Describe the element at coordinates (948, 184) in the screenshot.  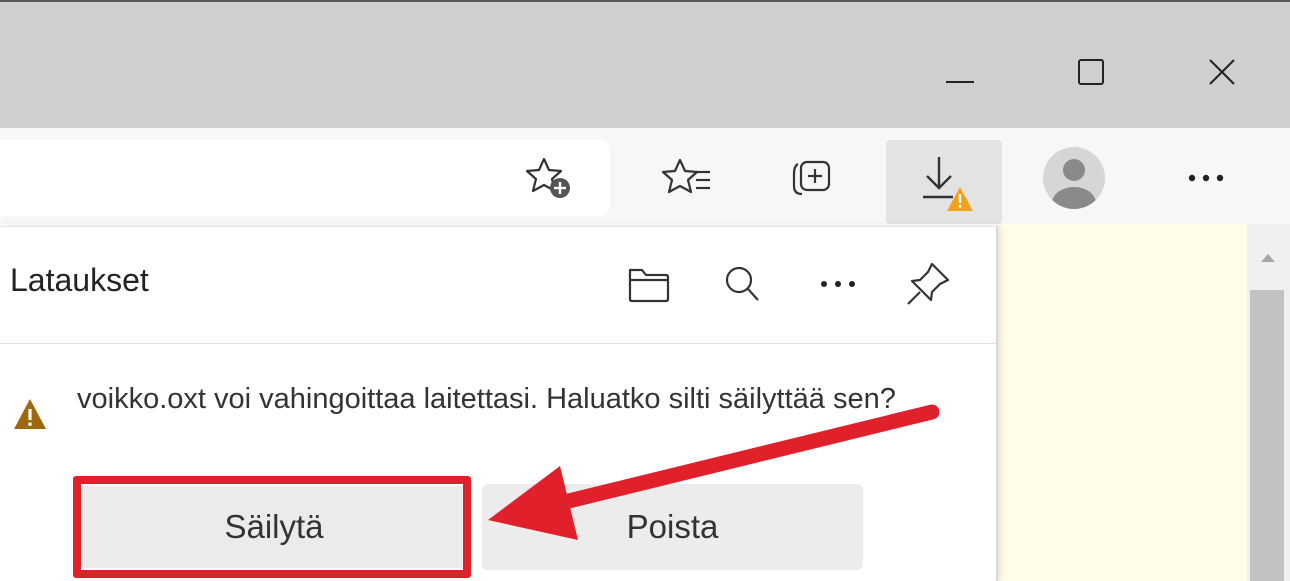
I see `download-warning-icon` at that location.